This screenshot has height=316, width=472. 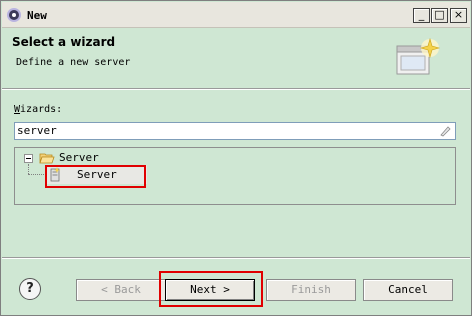 What do you see at coordinates (421, 15) in the screenshot?
I see `minimize-button: _` at bounding box center [421, 15].